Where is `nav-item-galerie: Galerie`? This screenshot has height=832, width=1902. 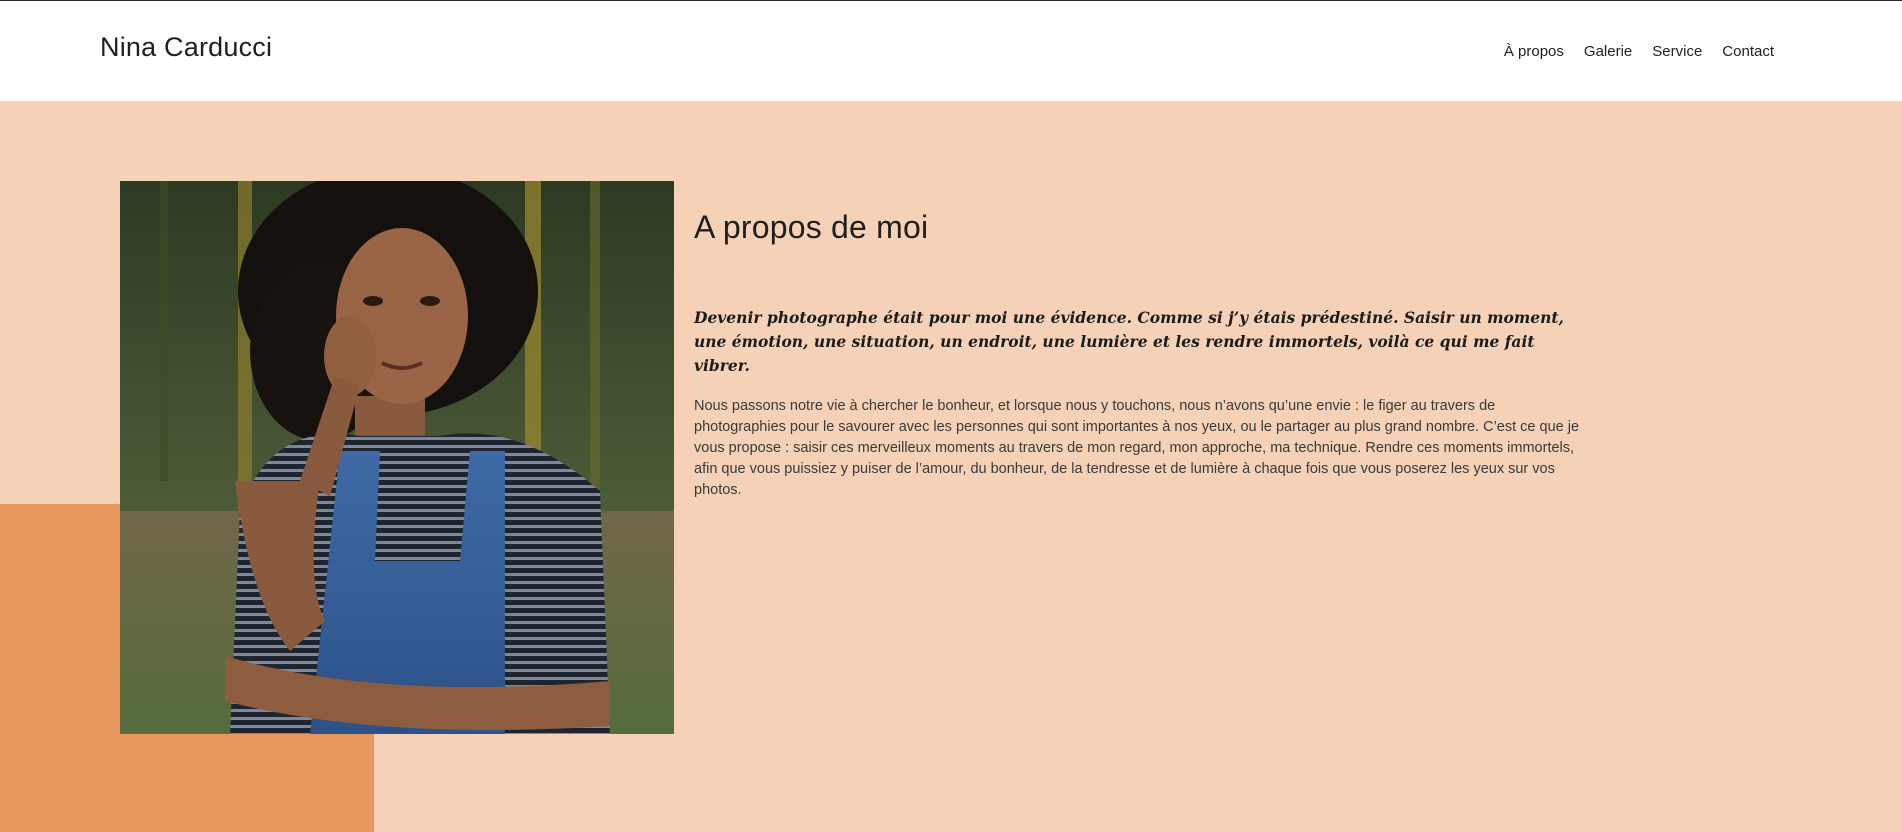
nav-item-galerie: Galerie is located at coordinates (1608, 51).